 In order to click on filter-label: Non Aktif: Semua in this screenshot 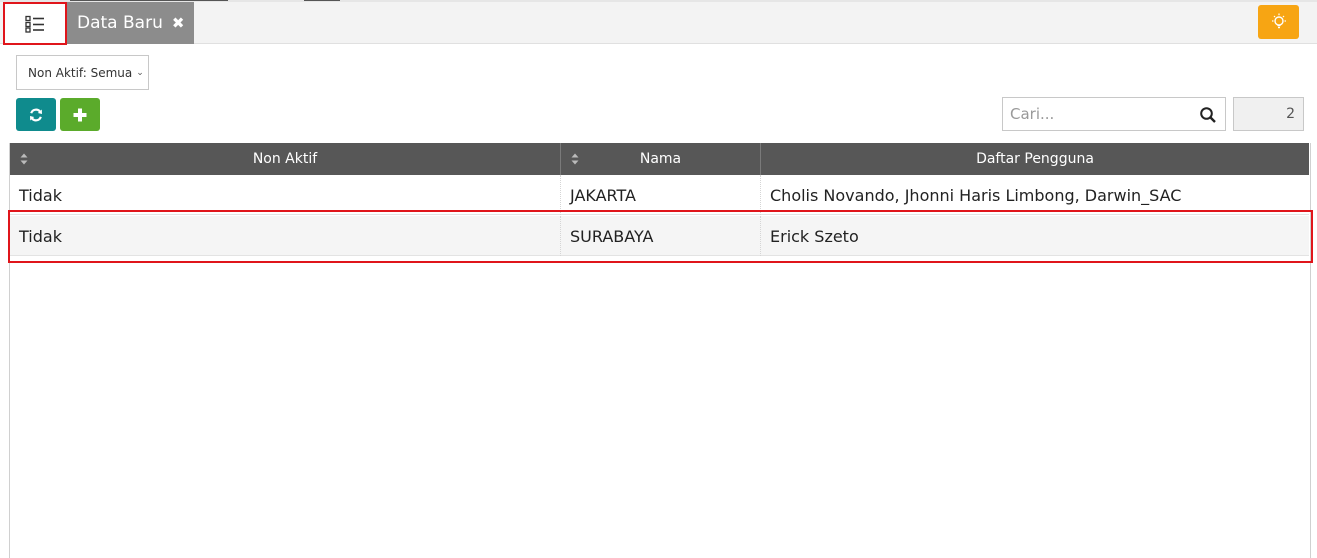, I will do `click(80, 72)`.